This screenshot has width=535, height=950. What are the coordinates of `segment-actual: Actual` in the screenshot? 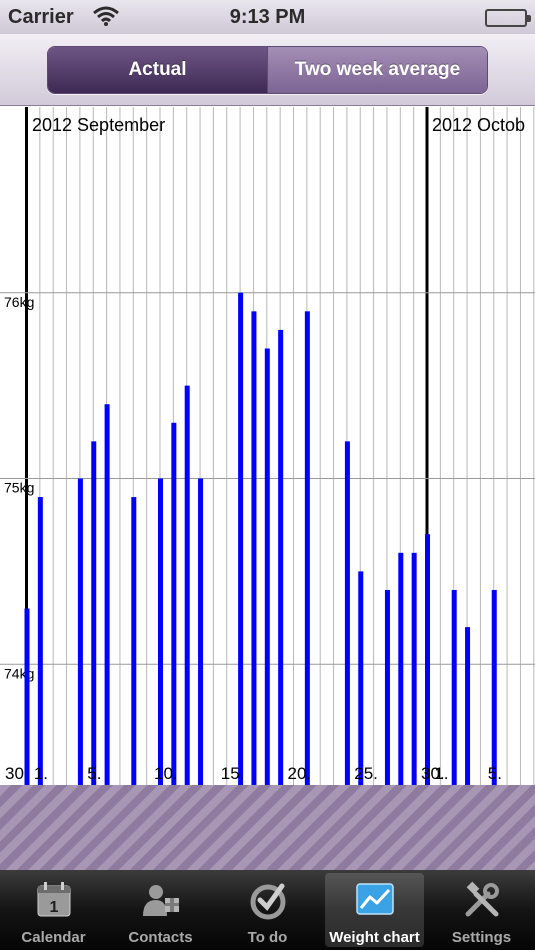 It's located at (157, 70).